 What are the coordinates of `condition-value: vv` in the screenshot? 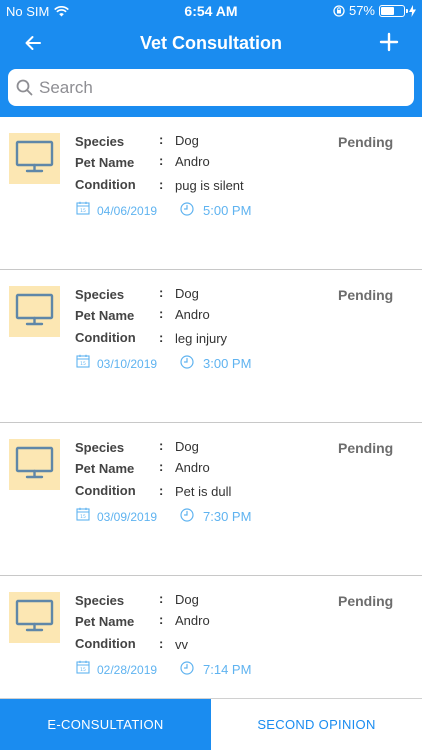 It's located at (181, 644).